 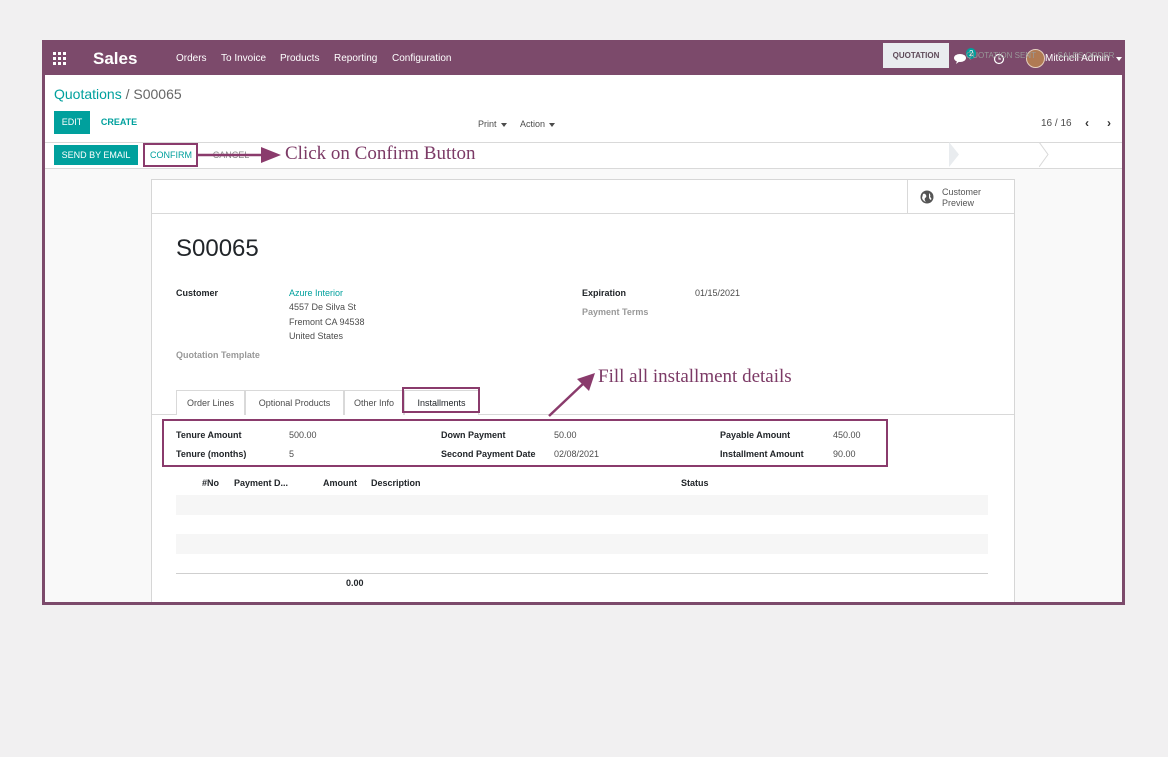 What do you see at coordinates (421, 58) in the screenshot?
I see `menu-configuration: Configuration` at bounding box center [421, 58].